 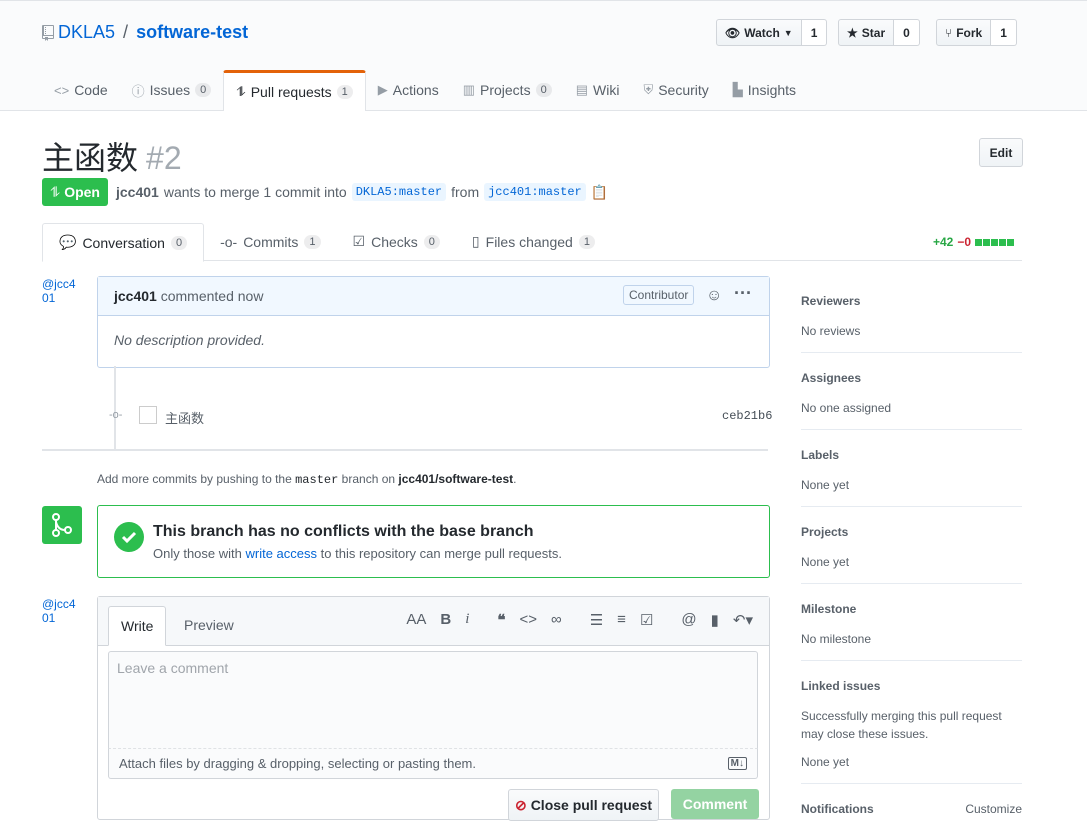 What do you see at coordinates (445, 620) in the screenshot?
I see `bold-icon: B` at bounding box center [445, 620].